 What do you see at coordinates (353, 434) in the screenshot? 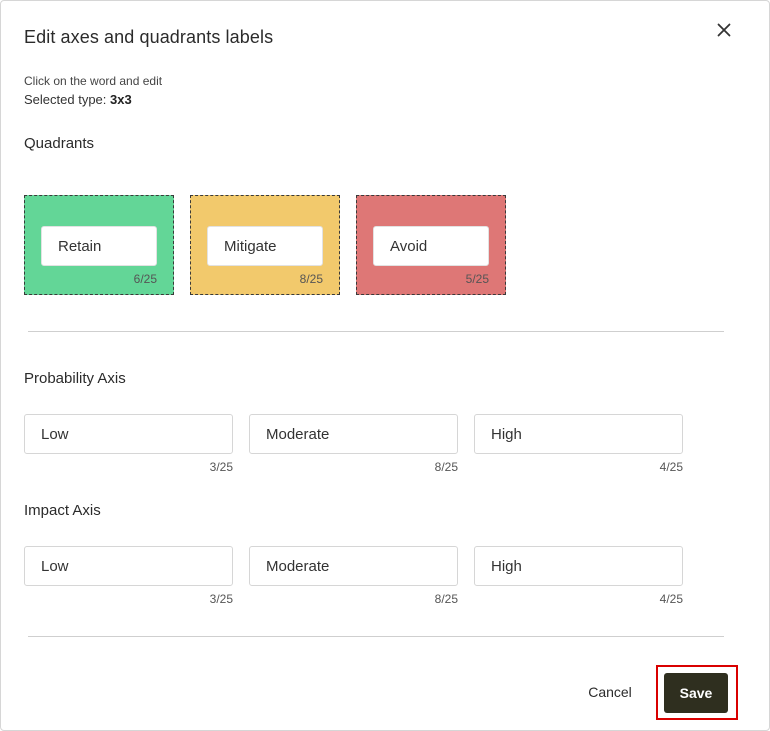
I see `probability-input-moderate` at bounding box center [353, 434].